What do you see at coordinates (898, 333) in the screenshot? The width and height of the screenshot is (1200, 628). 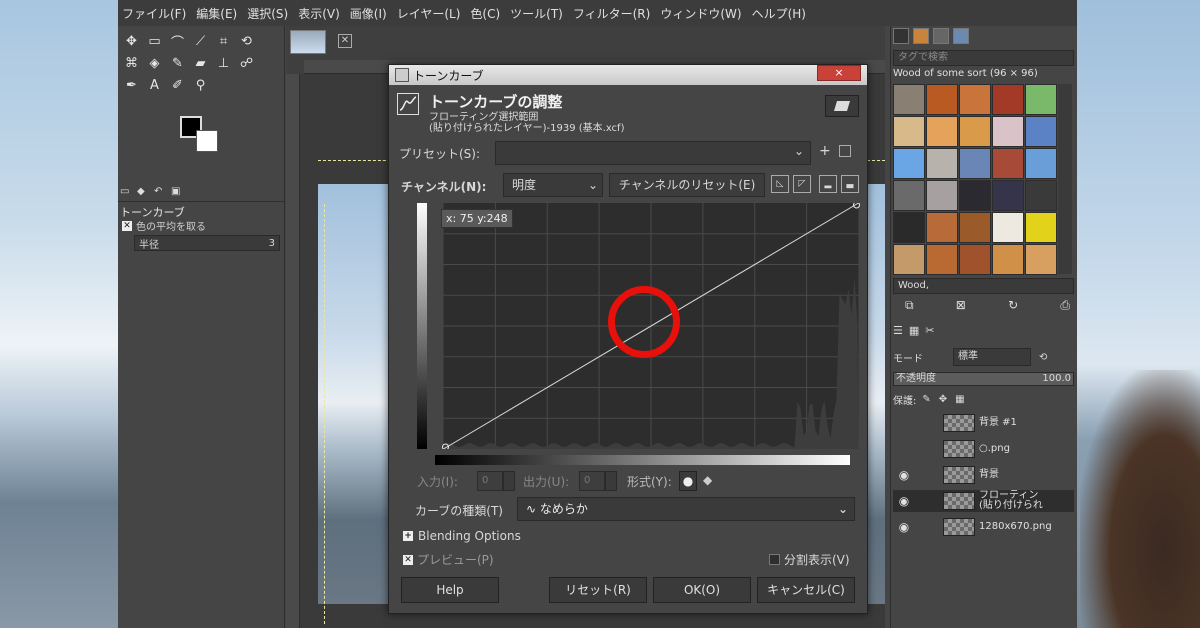 I see `layers-tab-icon: ☰` at bounding box center [898, 333].